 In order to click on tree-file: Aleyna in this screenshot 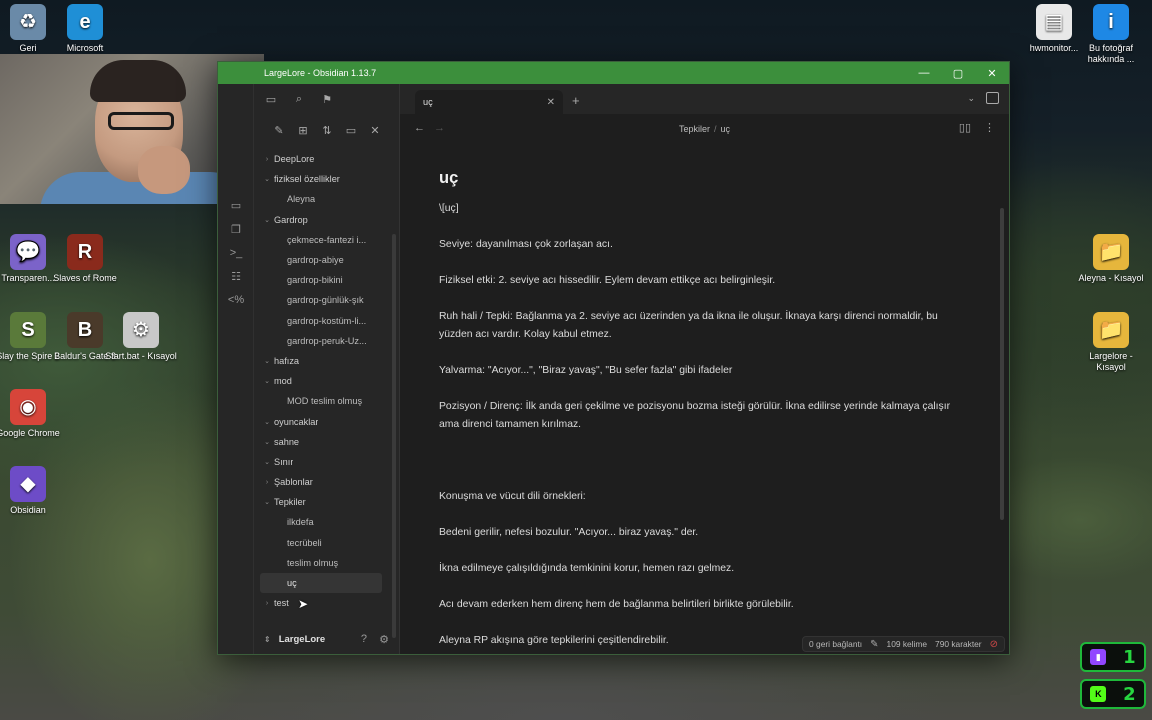, I will do `click(321, 199)`.